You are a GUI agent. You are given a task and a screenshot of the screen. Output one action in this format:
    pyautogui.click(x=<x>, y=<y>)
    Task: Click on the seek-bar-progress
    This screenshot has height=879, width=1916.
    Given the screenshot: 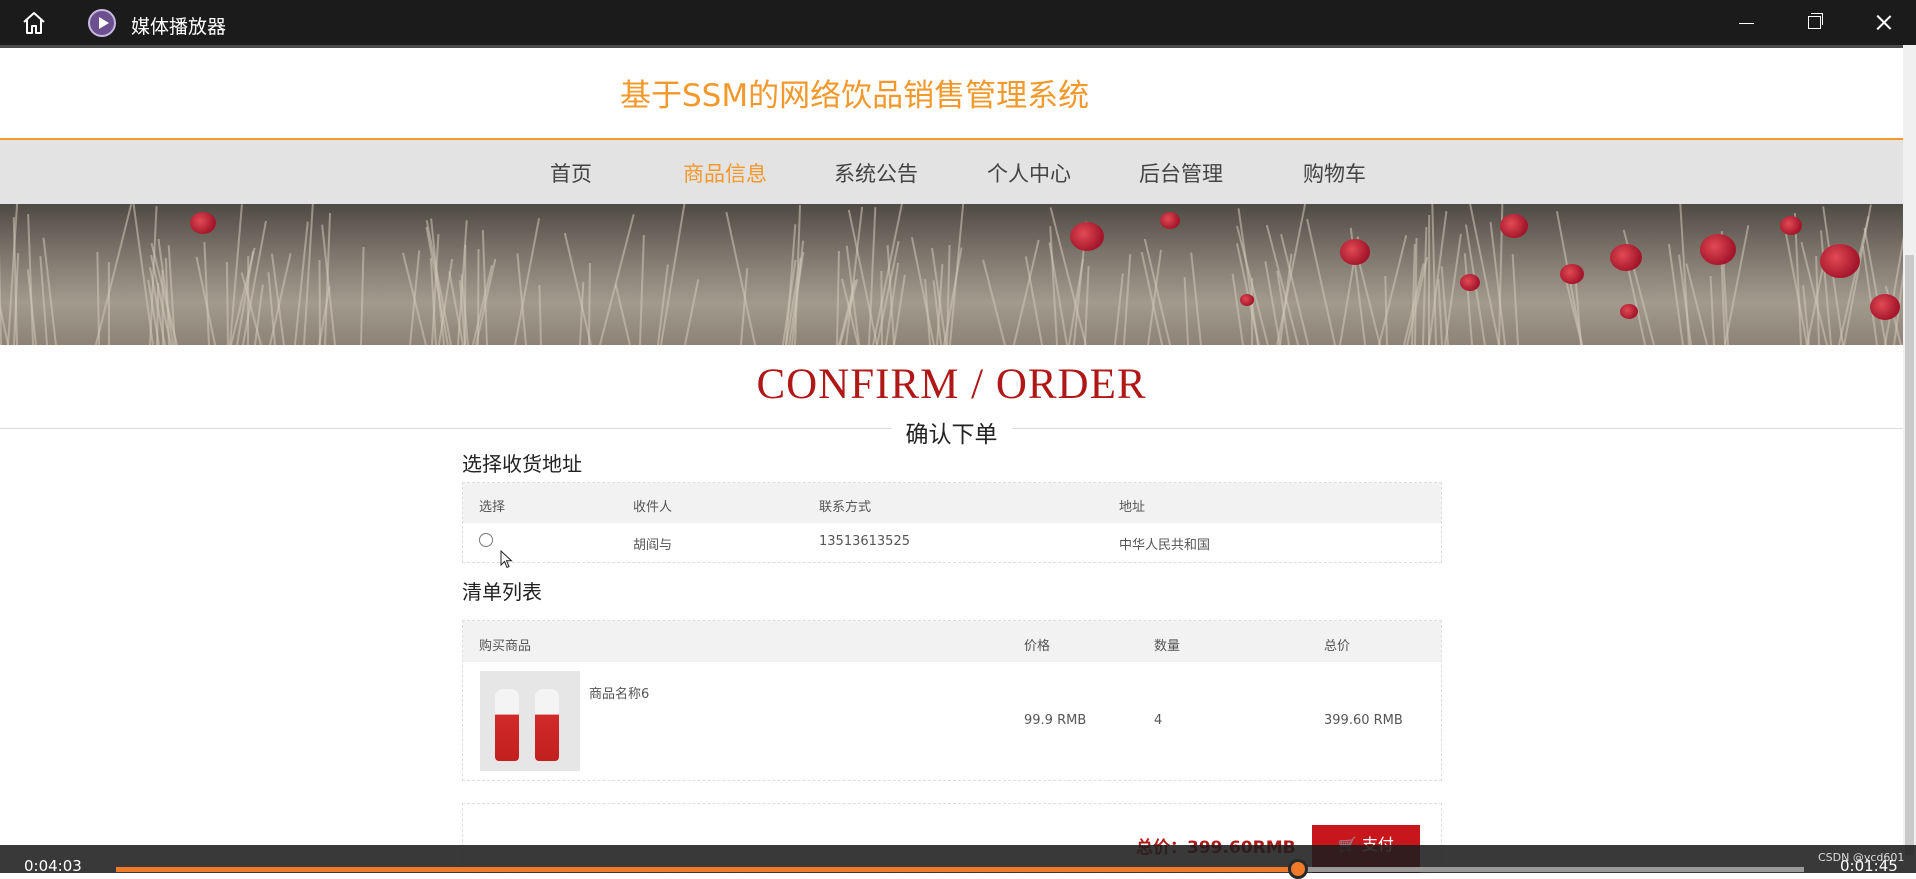 What is the action you would take?
    pyautogui.click(x=707, y=869)
    